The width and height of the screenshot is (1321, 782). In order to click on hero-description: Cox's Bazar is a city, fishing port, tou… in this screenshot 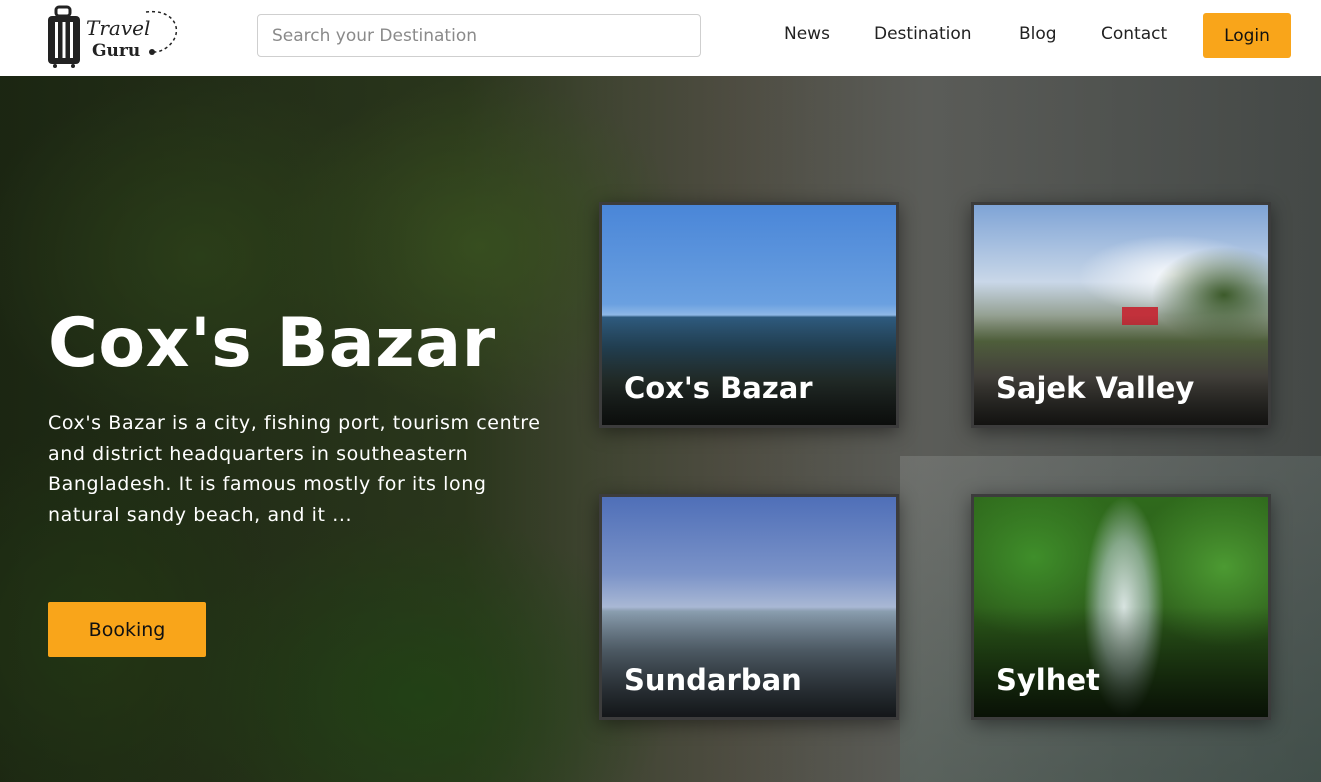, I will do `click(294, 469)`.